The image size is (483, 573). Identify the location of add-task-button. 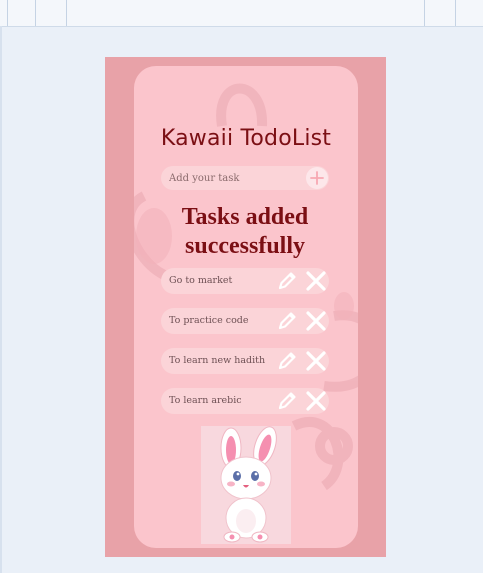
(317, 178).